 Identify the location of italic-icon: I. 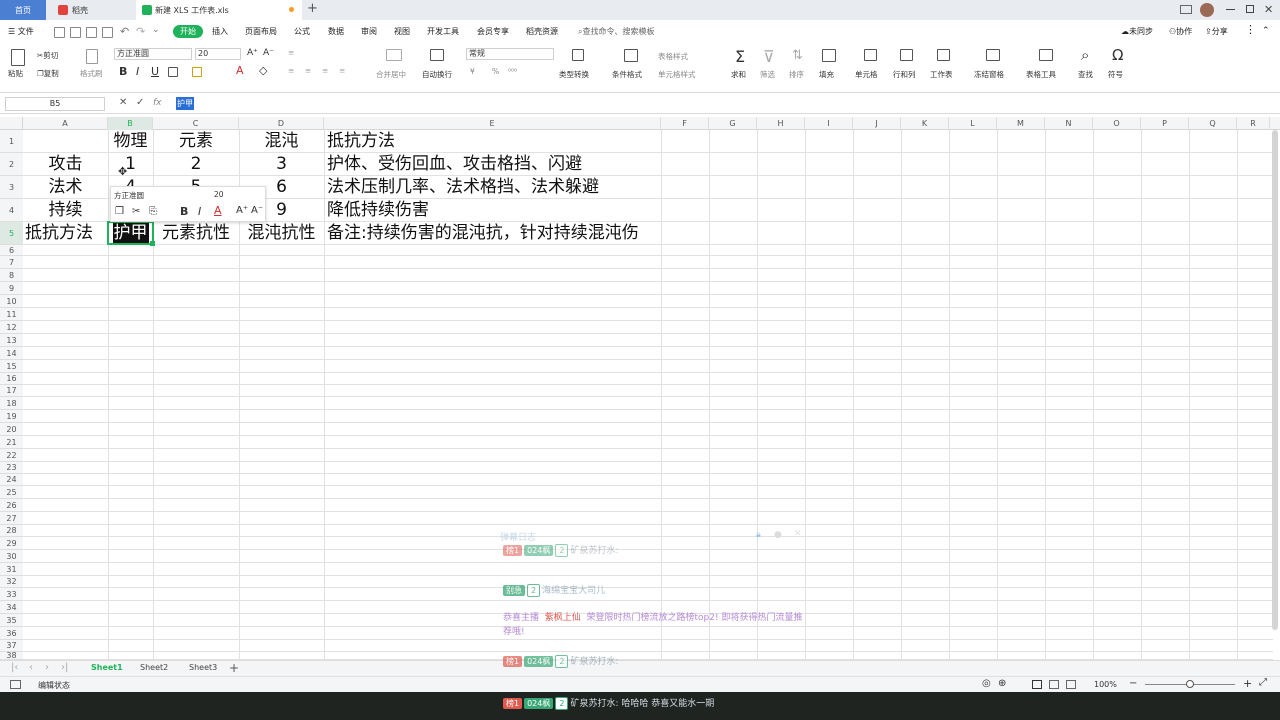
(137, 71).